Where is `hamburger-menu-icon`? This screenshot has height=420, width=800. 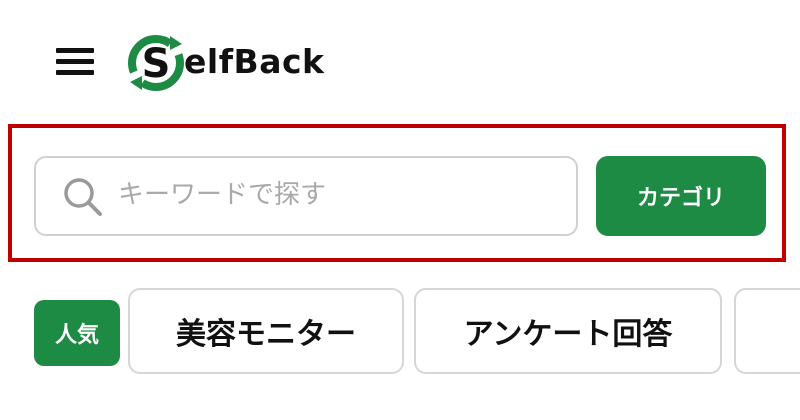 hamburger-menu-icon is located at coordinates (75, 50).